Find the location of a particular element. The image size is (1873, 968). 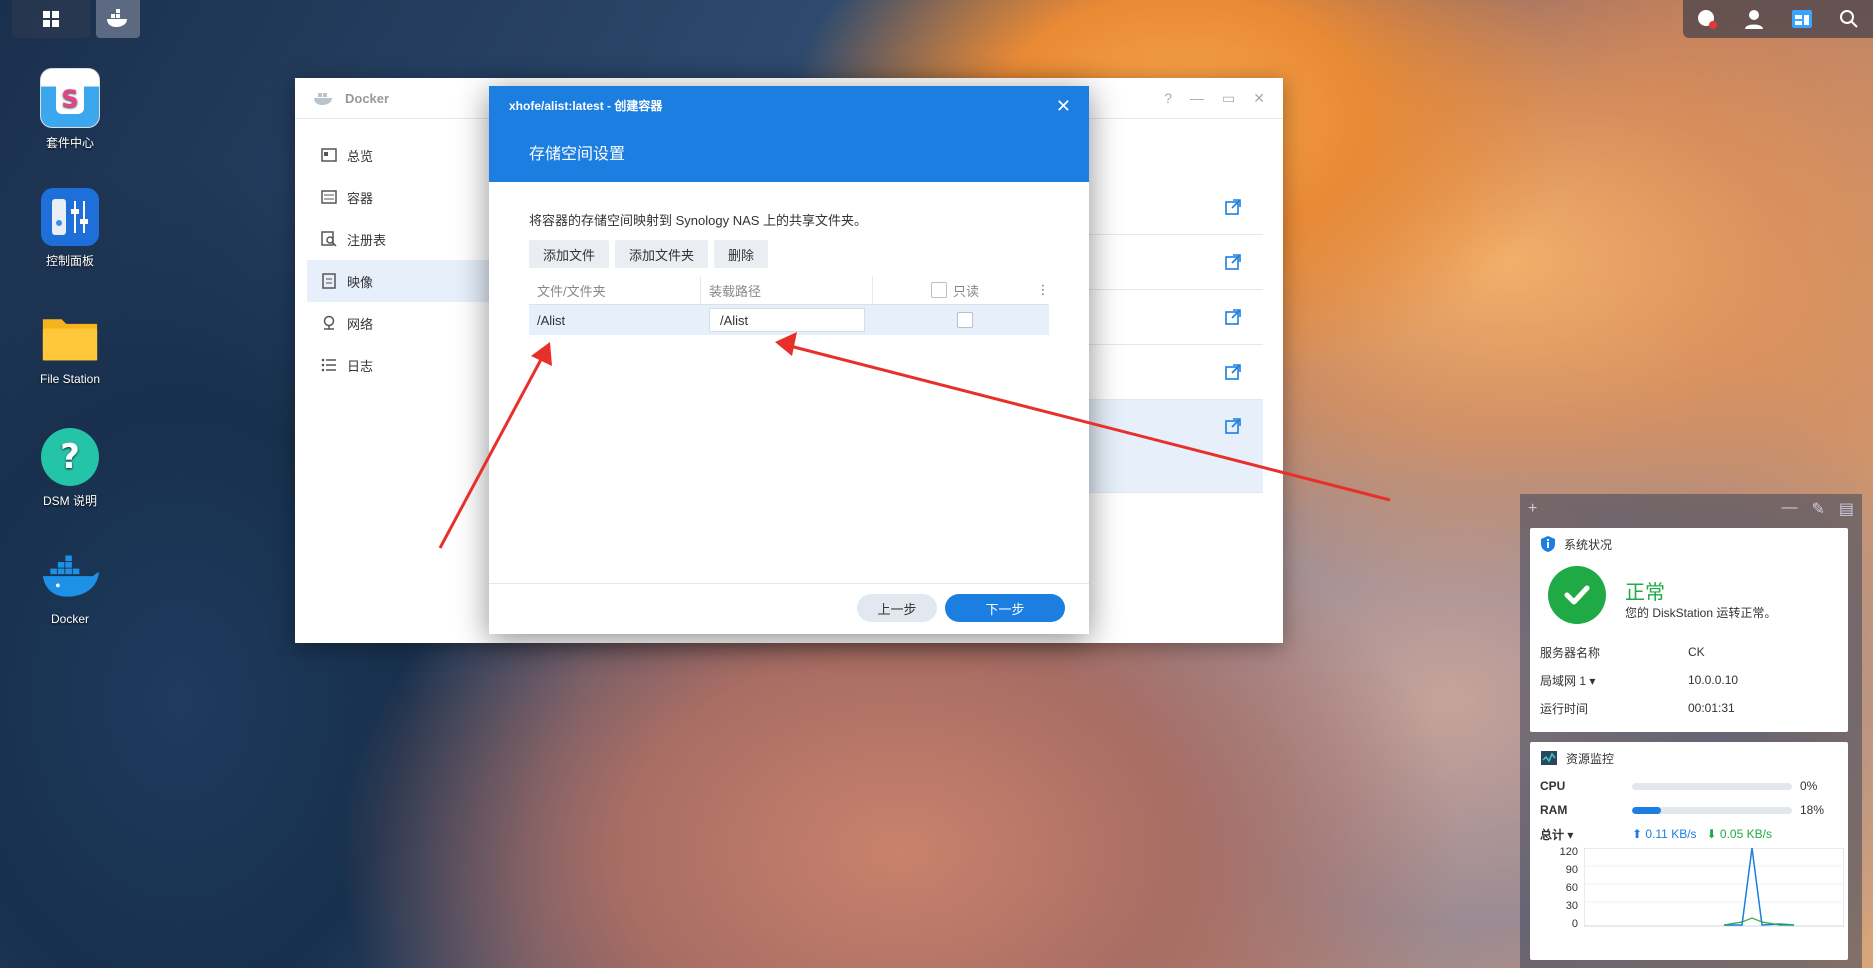

widget-layout-icon: ▤ is located at coordinates (1846, 509).